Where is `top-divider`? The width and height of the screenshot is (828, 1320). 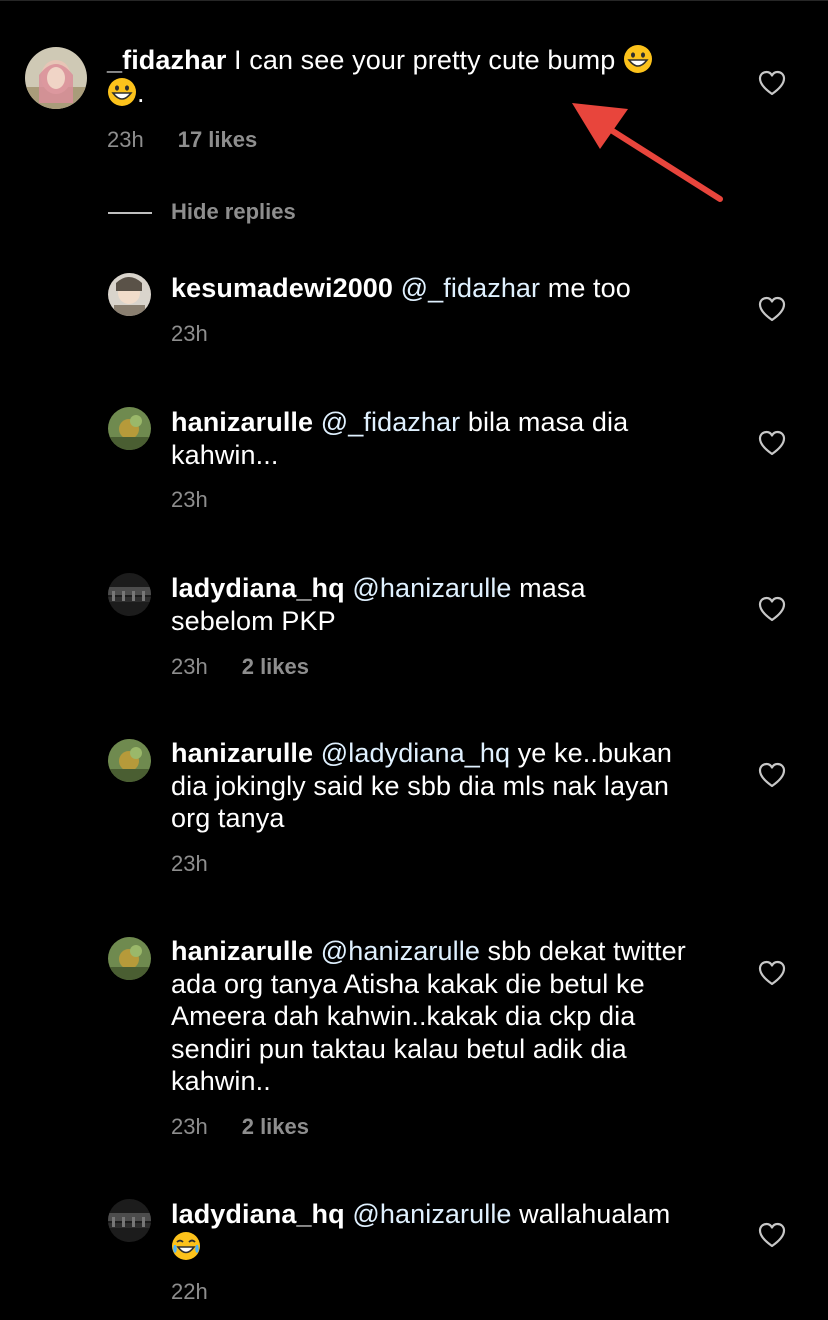
top-divider is located at coordinates (414, 0).